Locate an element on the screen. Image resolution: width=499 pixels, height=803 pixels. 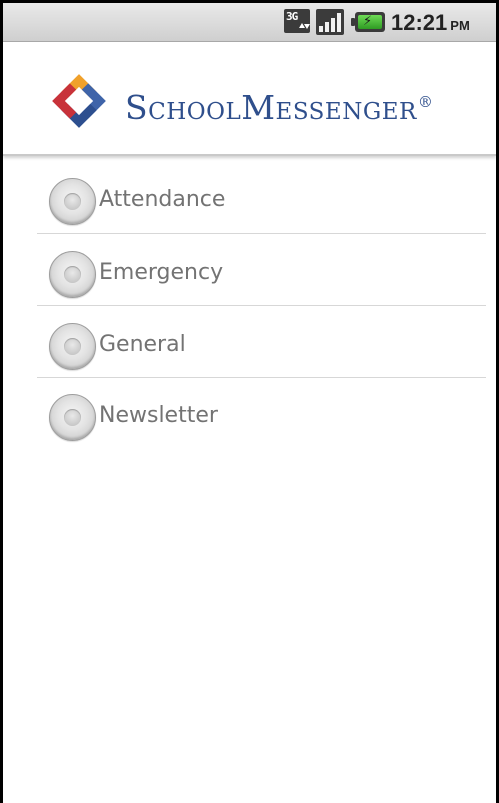
list-item-label: Emergency is located at coordinates (161, 272).